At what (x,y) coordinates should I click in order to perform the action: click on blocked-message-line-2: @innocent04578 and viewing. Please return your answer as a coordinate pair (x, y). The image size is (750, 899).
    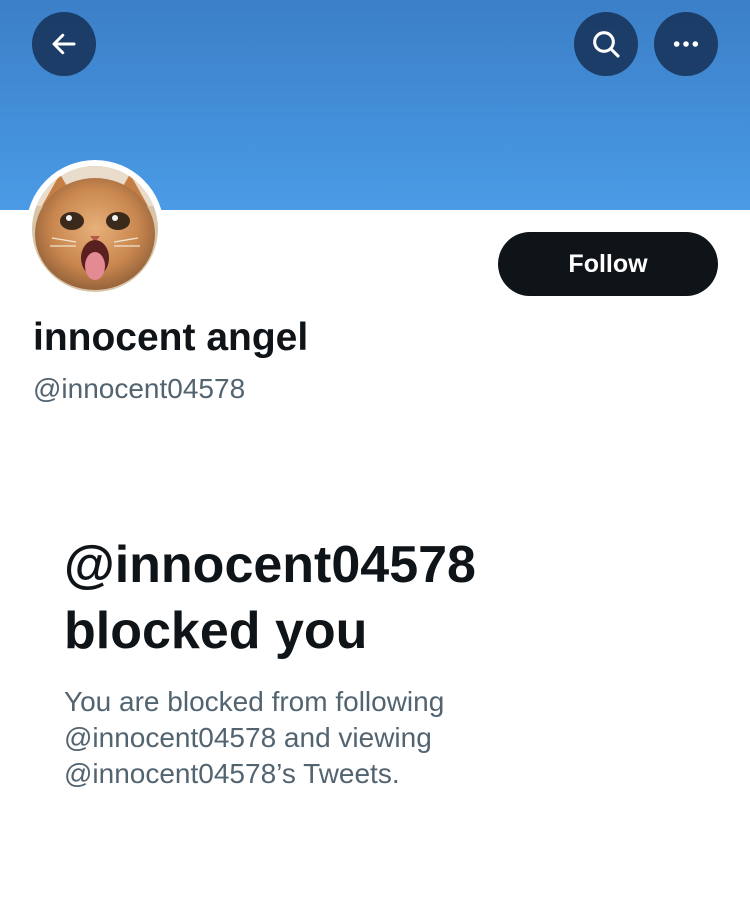
    Looking at the image, I should click on (248, 737).